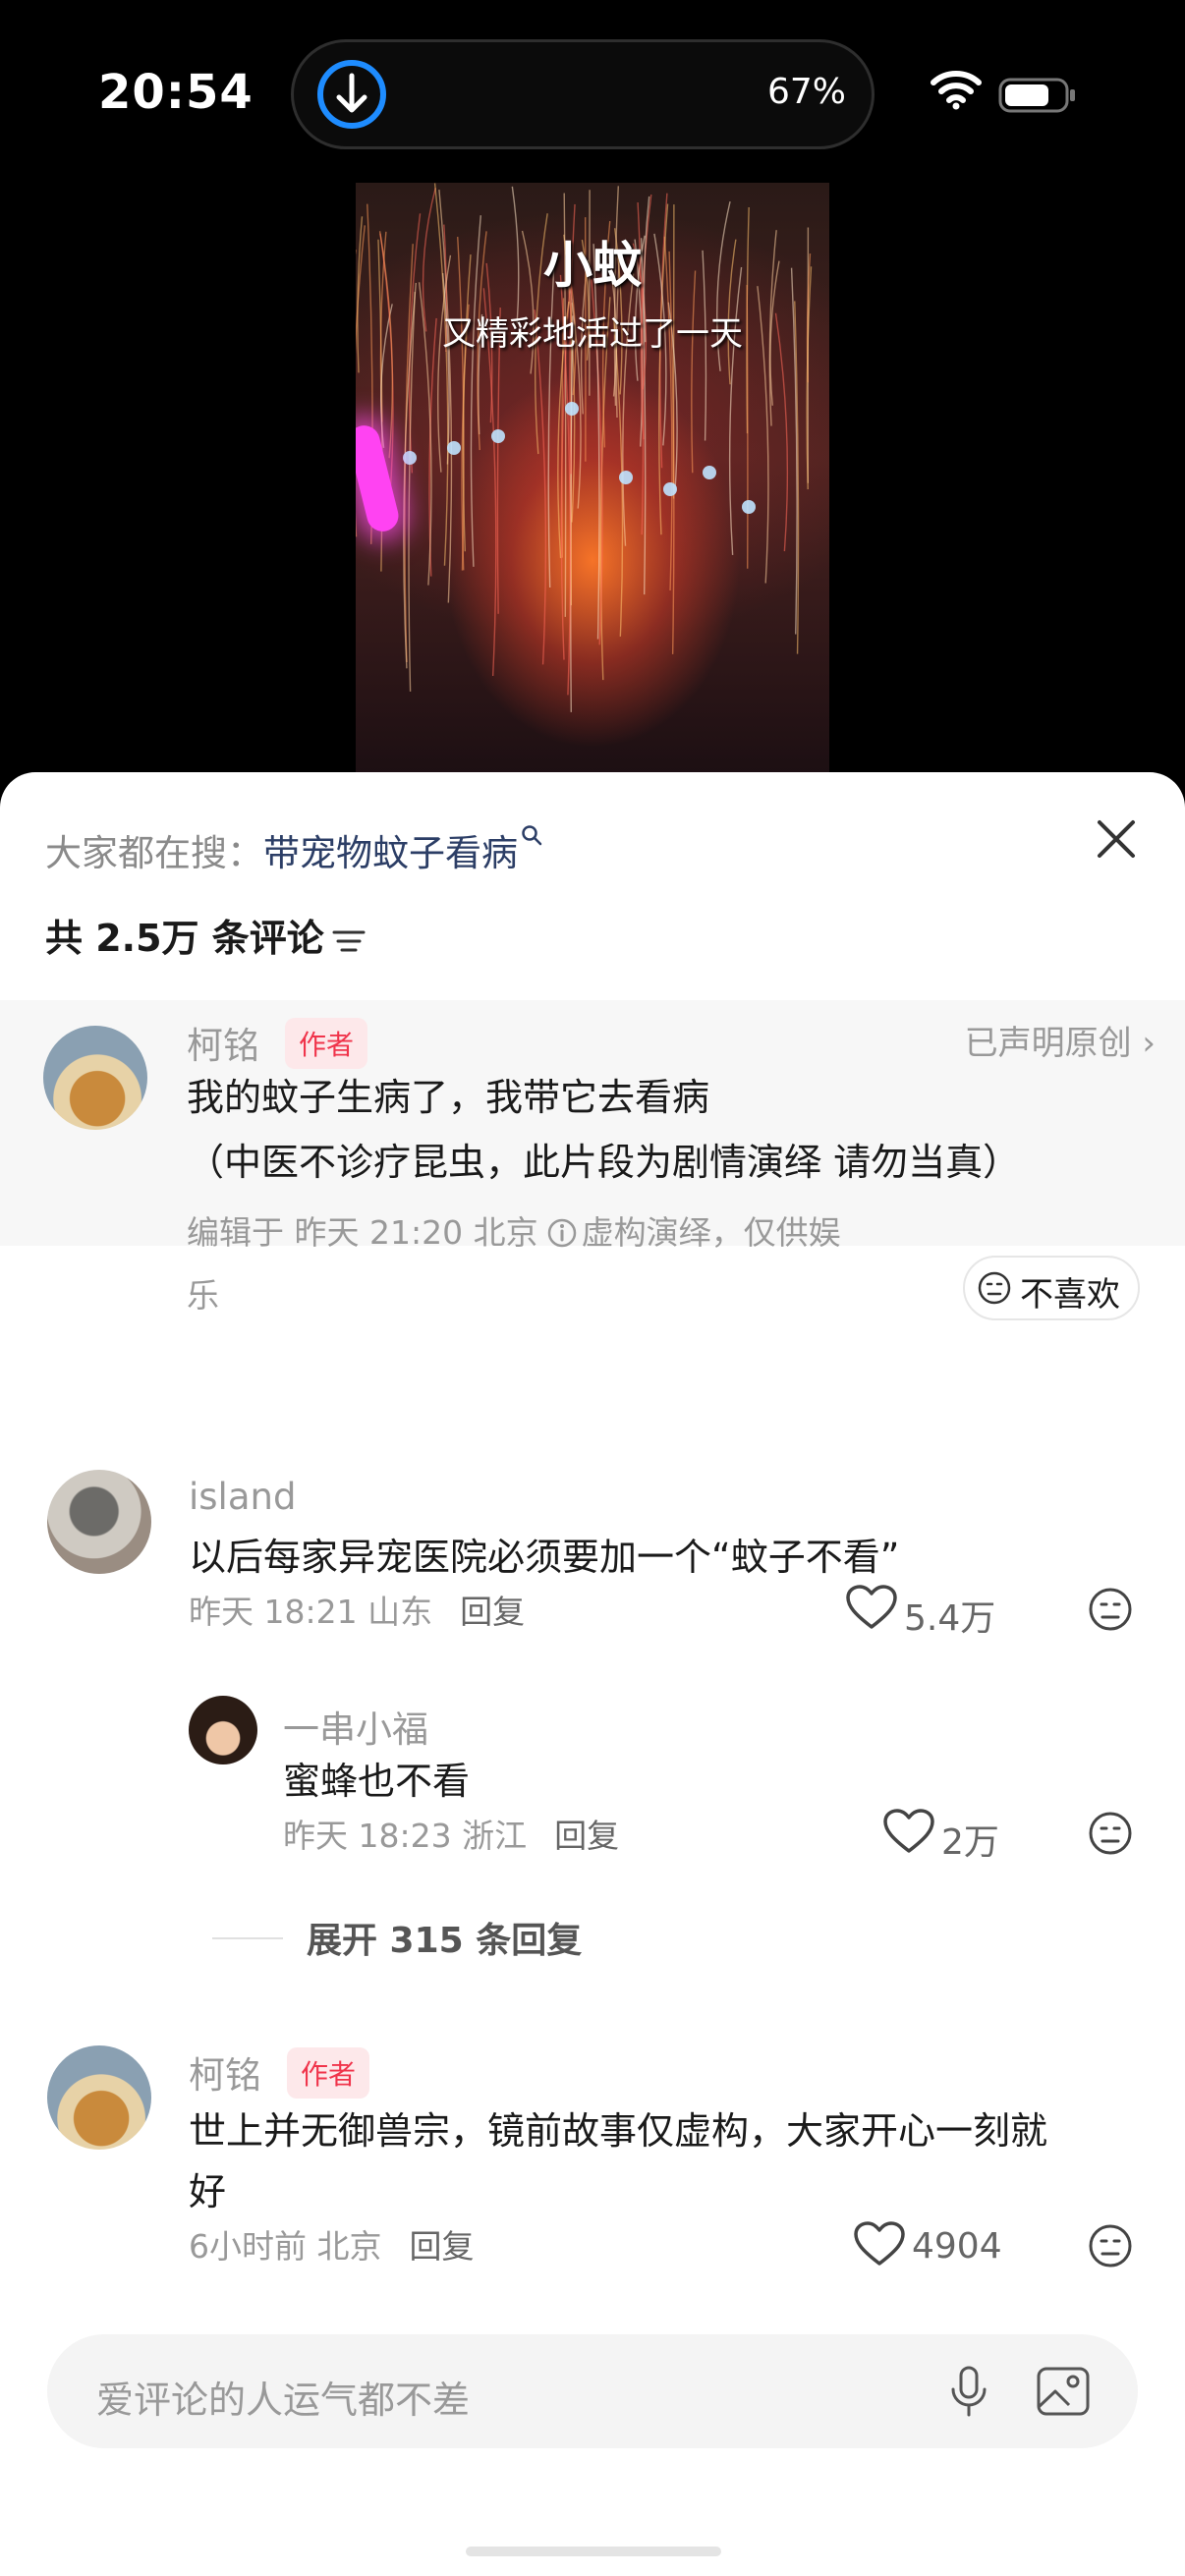 The height and width of the screenshot is (2576, 1185). I want to click on comment-text: 世上并无御兽宗，镜前故事仅虚构，大家开心一刻就, so click(619, 2131).